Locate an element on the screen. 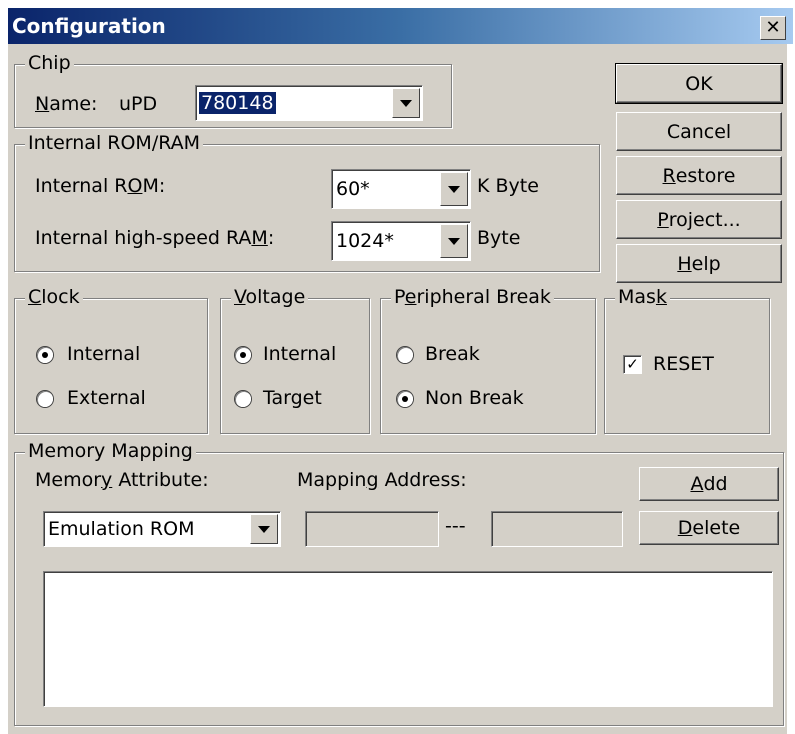  voltage-group: Voltage Internal Target is located at coordinates (295, 360).